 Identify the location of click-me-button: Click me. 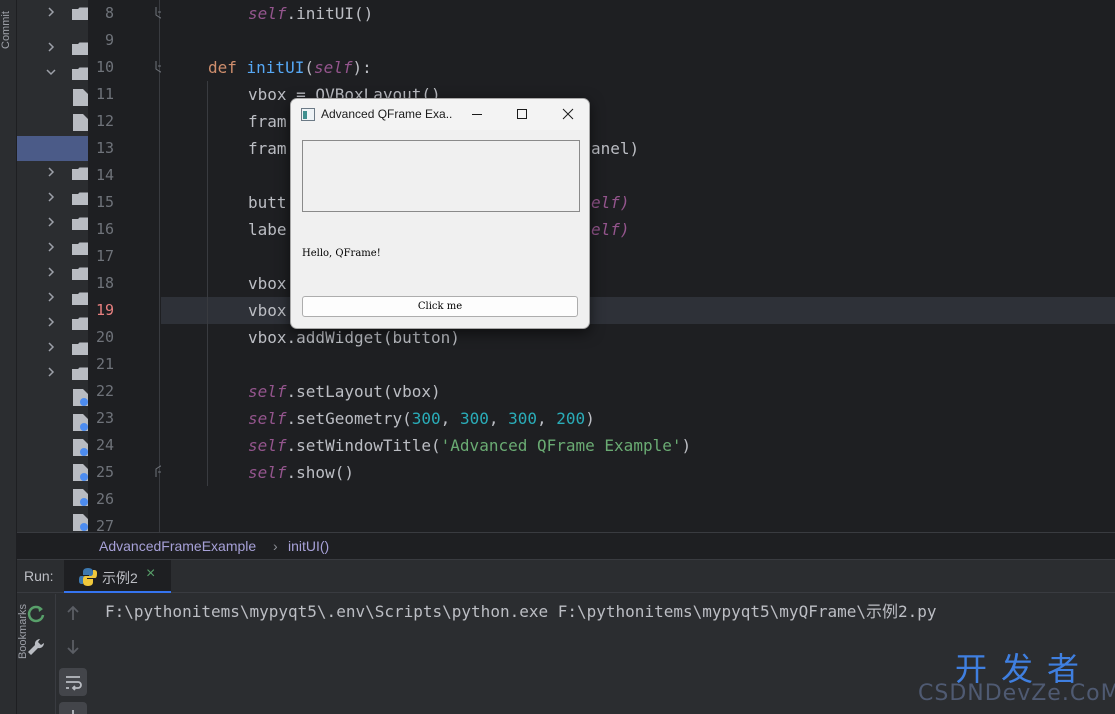
(440, 306).